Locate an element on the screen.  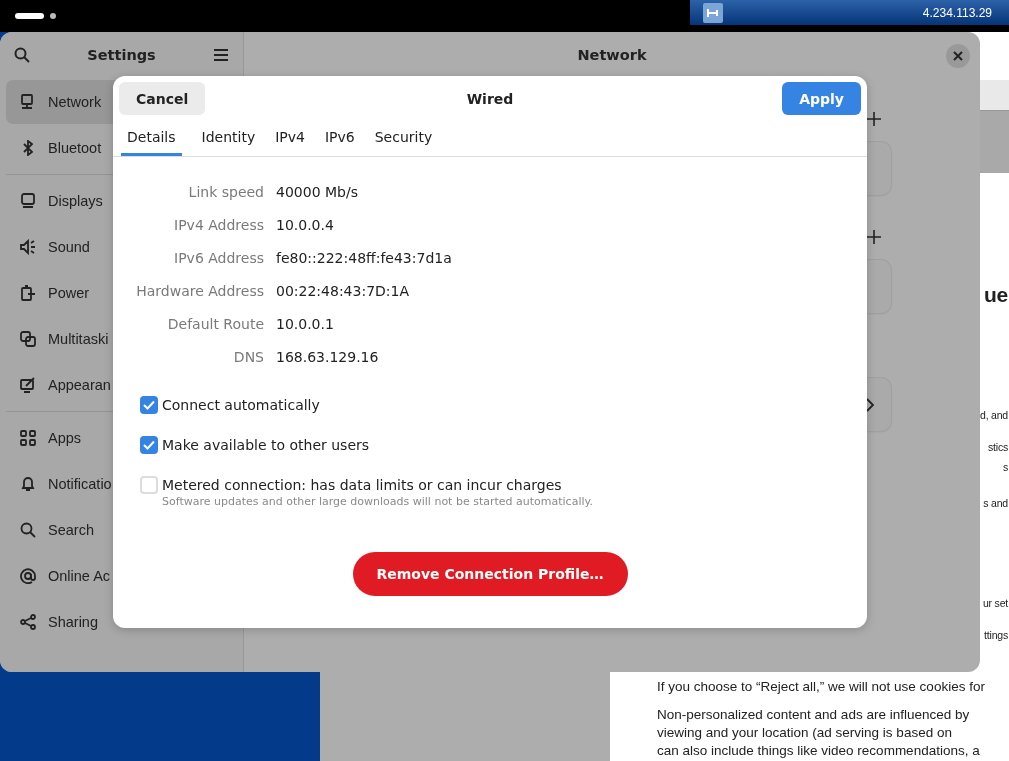
checkbox-hint: Software updates and other large downloads will not be started automatically. is located at coordinates (377, 501).